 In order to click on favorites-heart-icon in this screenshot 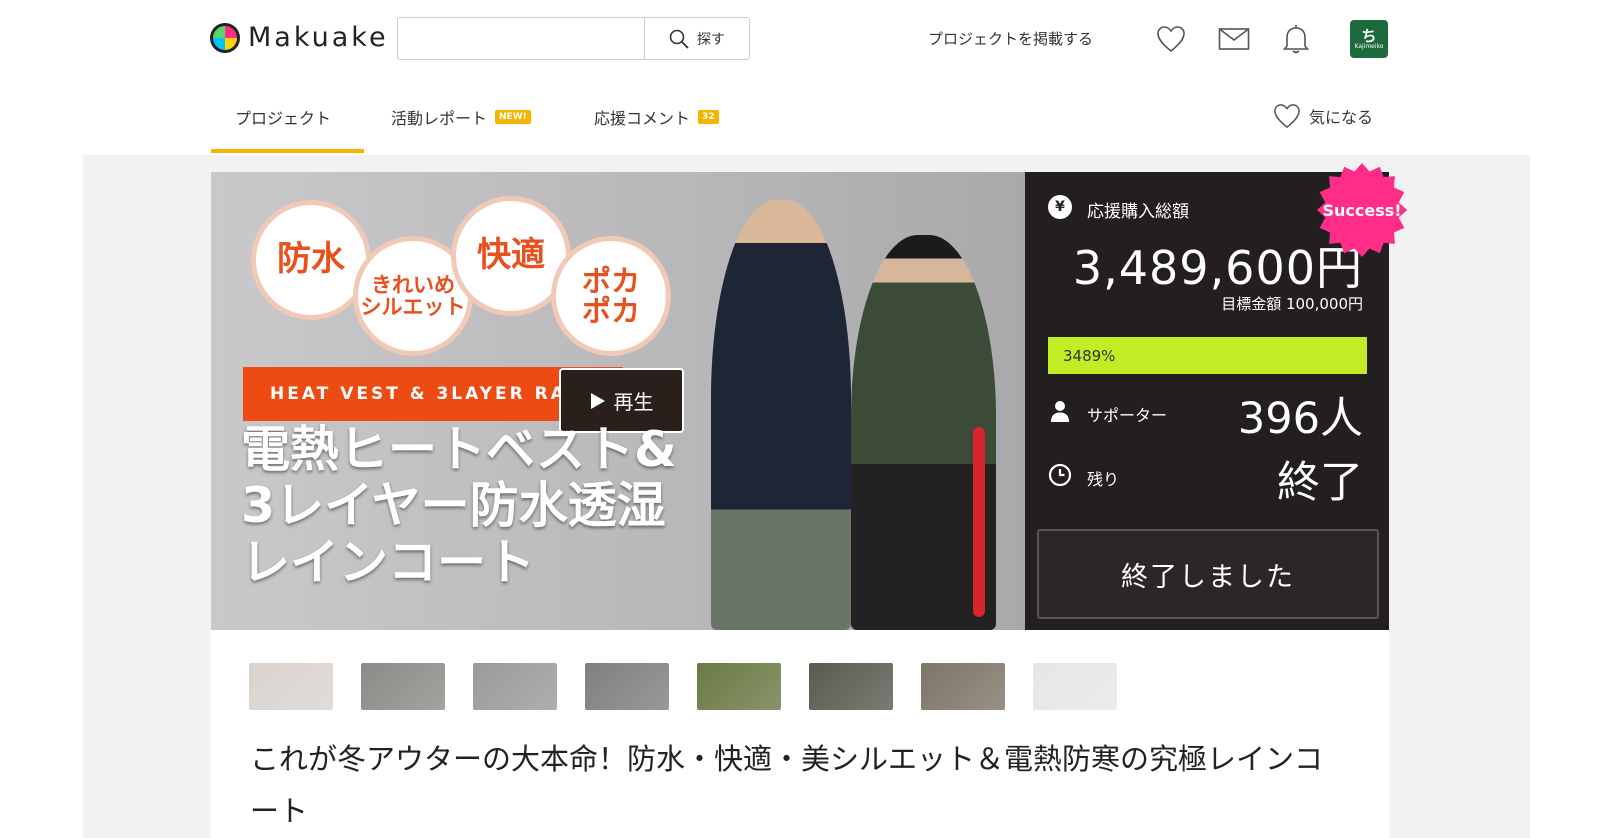, I will do `click(1171, 39)`.